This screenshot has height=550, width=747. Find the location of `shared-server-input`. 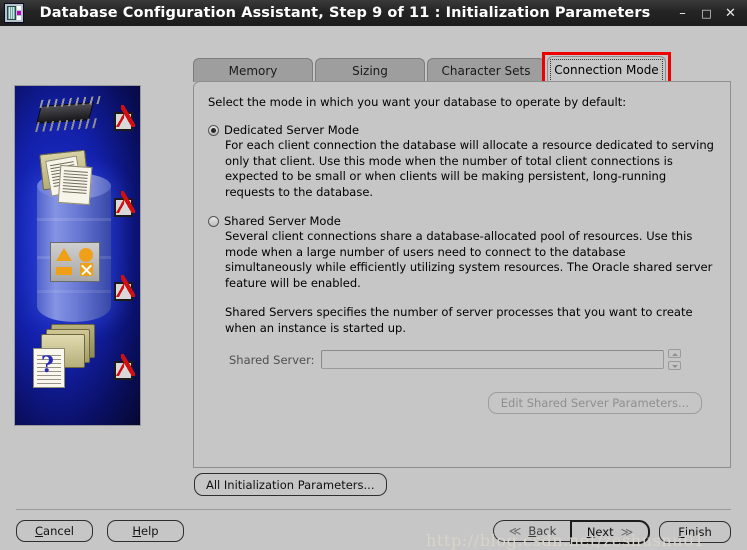

shared-server-input is located at coordinates (492, 359).